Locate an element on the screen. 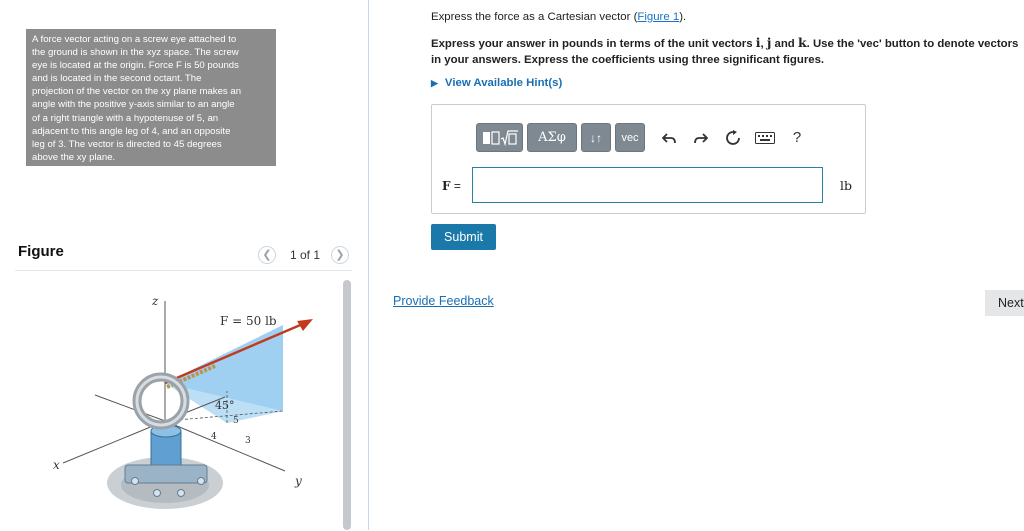 Image resolution: width=1024 pixels, height=531 pixels. z-axis-label: z is located at coordinates (155, 301).